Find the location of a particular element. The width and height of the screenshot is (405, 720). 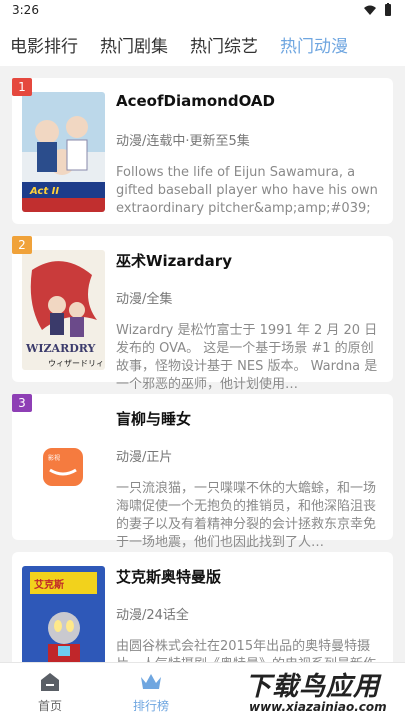

svg-text: Act II is located at coordinates (44, 191).